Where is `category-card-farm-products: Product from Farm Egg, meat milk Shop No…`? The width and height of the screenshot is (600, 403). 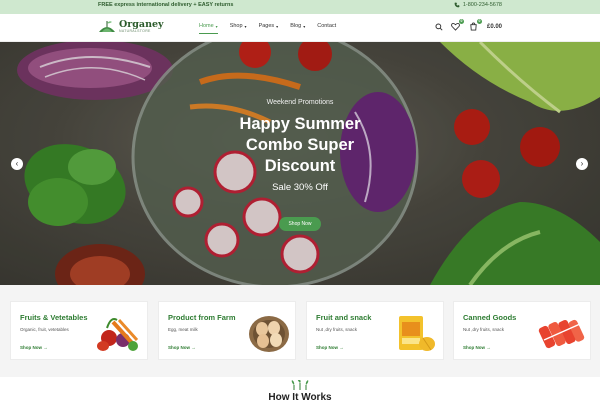 category-card-farm-products: Product from Farm Egg, meat milk Shop No… is located at coordinates (227, 330).